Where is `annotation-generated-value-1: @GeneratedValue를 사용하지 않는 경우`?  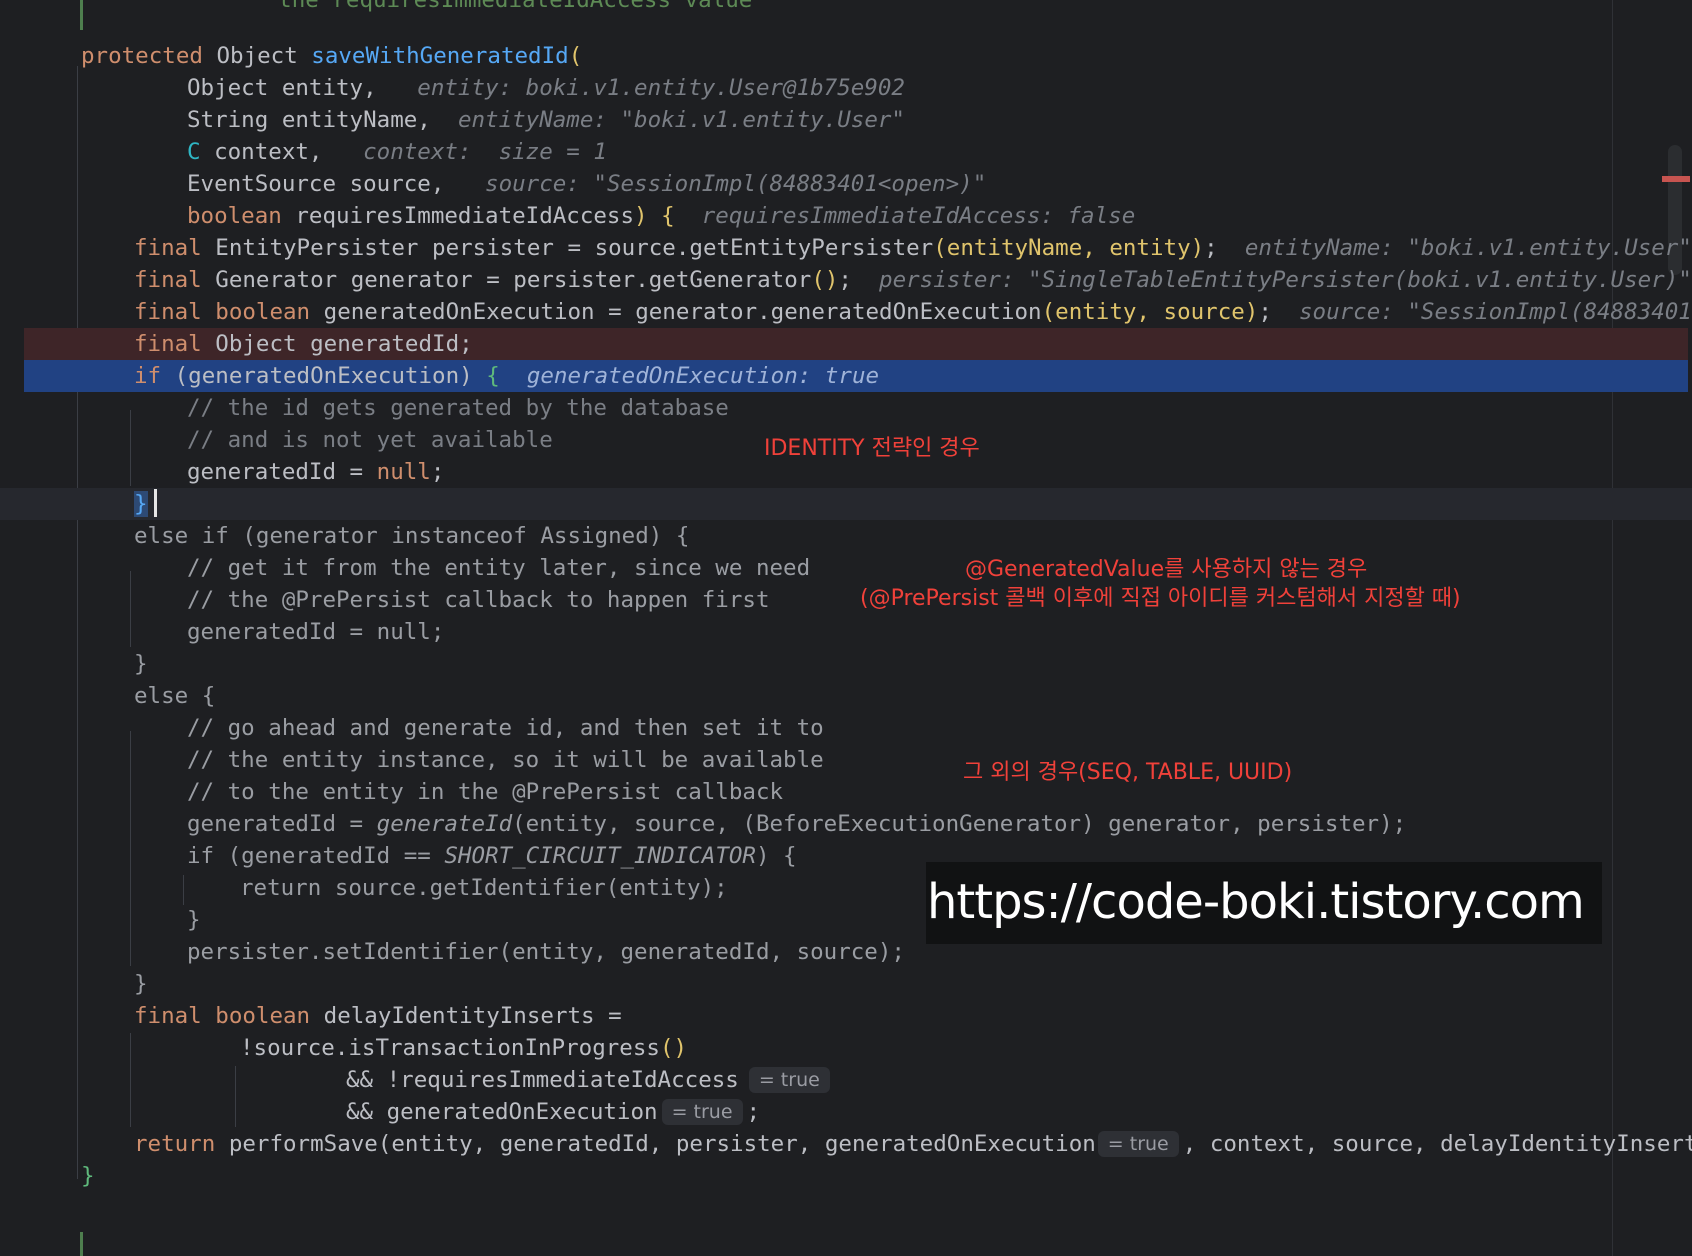
annotation-generated-value-1: @GeneratedValue를 사용하지 않는 경우 is located at coordinates (1166, 569).